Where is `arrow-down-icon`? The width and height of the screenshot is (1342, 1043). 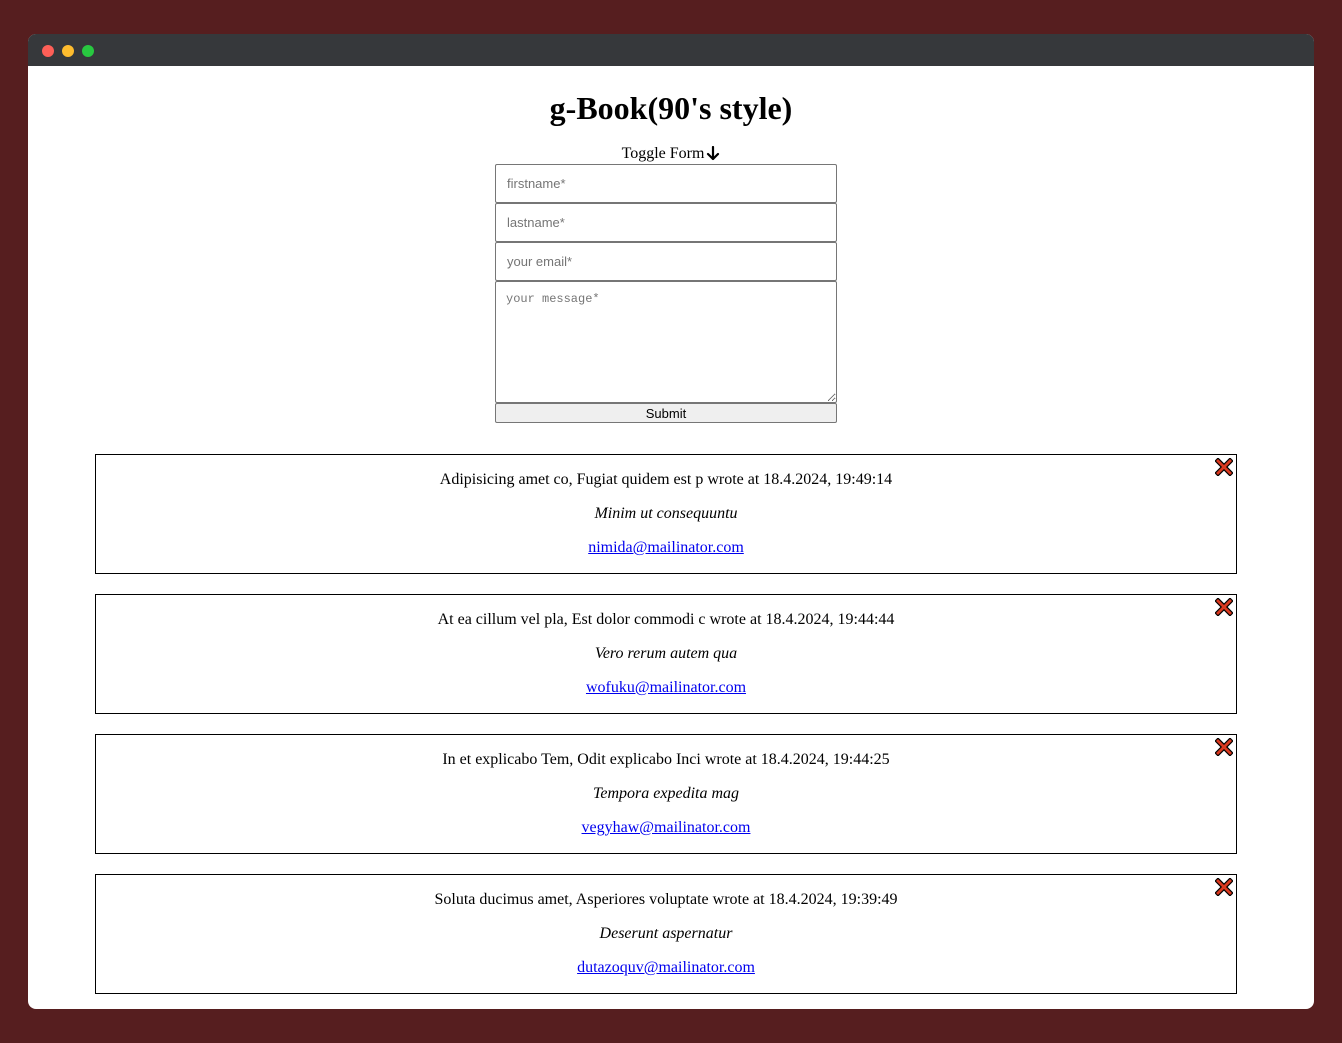 arrow-down-icon is located at coordinates (712, 153).